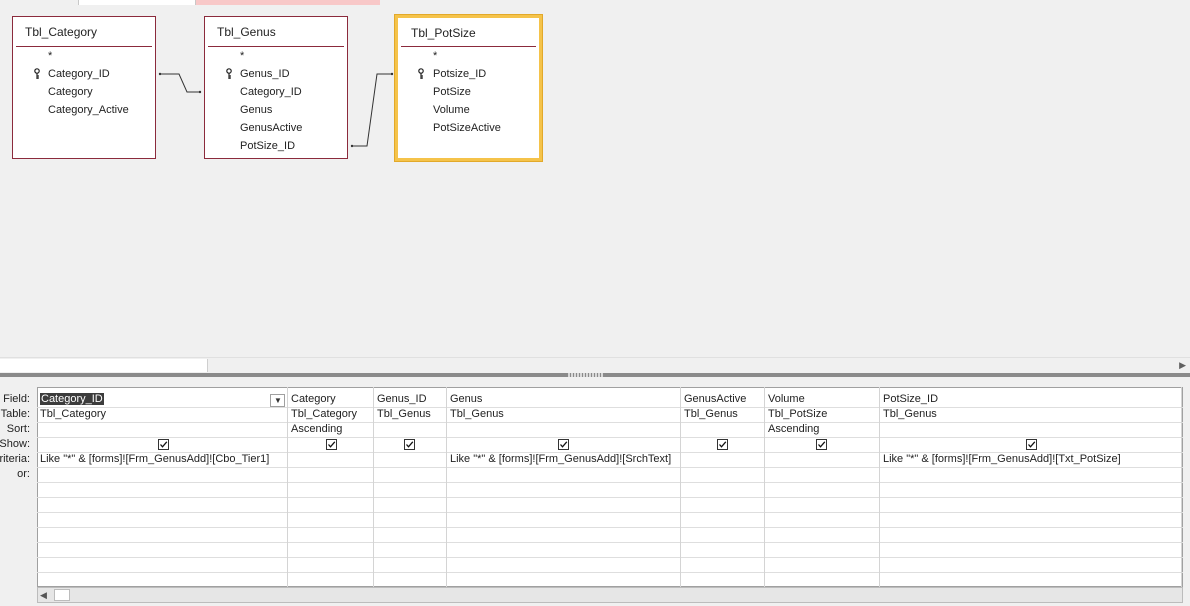 The image size is (1190, 606). Describe the element at coordinates (16, 399) in the screenshot. I see `row-label-field: Field:` at that location.